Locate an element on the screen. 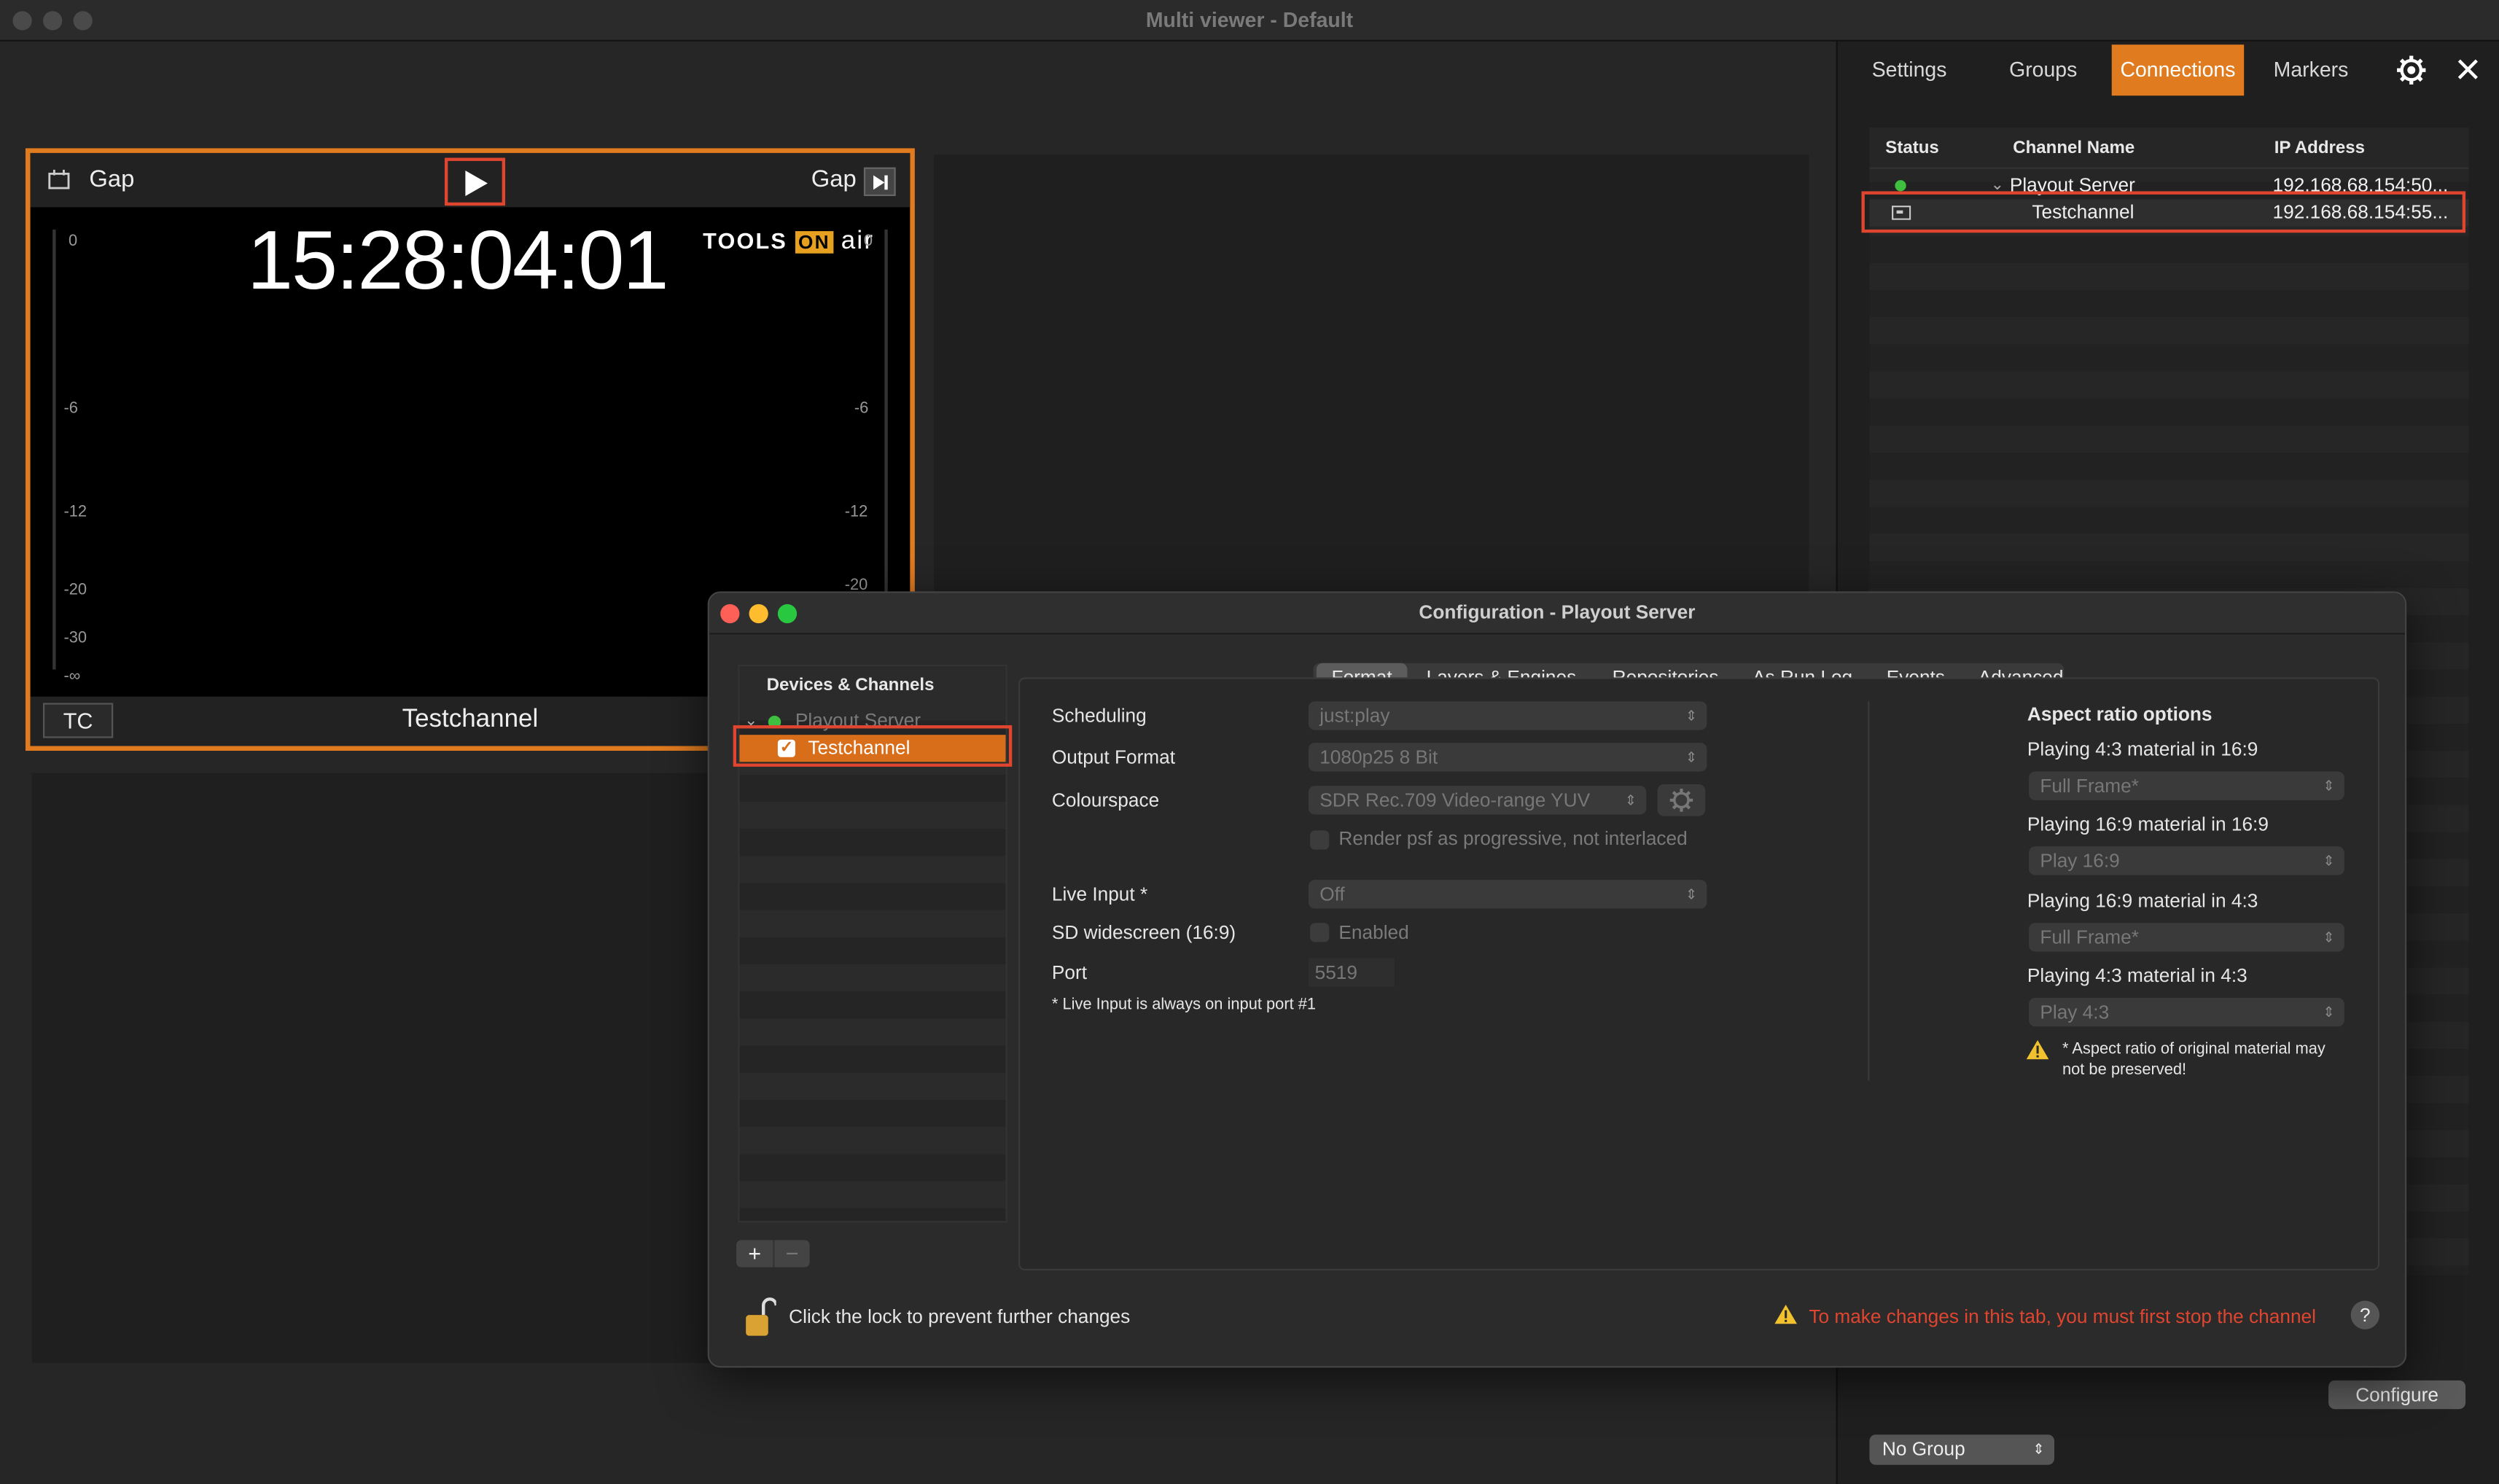  timecode-display: 15:28:04:01 is located at coordinates (457, 261).